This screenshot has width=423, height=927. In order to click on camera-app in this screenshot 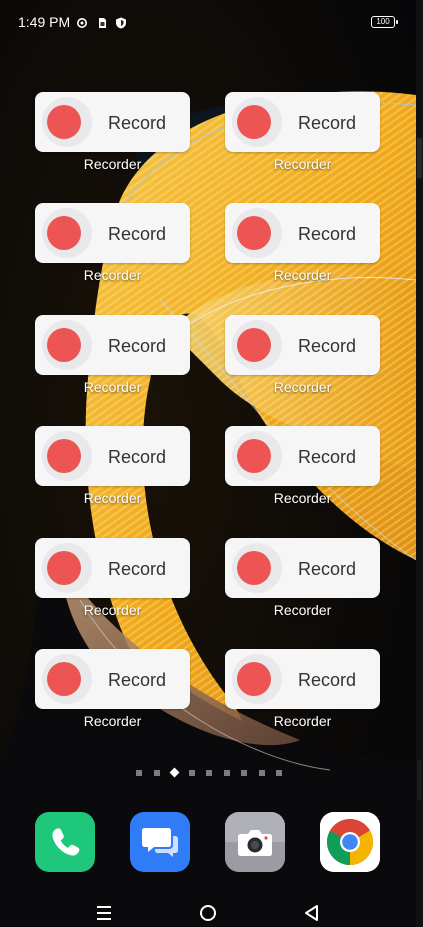, I will do `click(255, 842)`.